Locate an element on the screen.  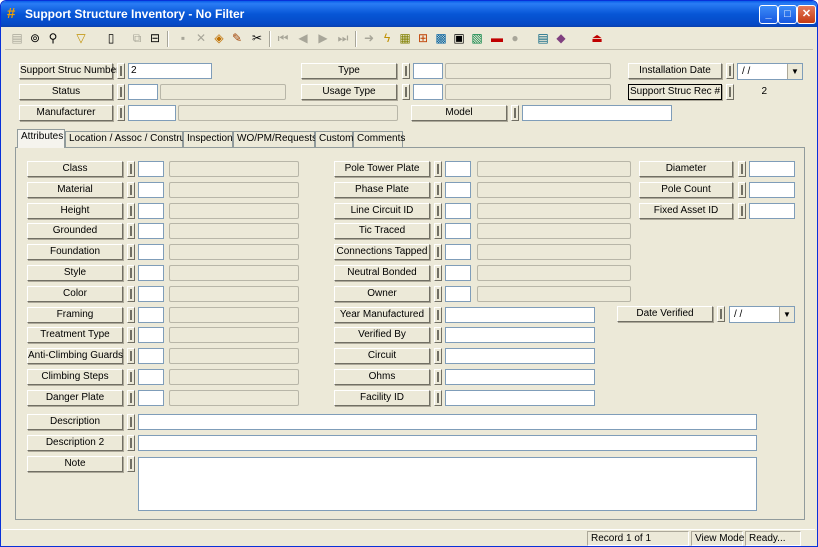
pole-tower-plate-label: Pole Tower Plate is located at coordinates (382, 169).